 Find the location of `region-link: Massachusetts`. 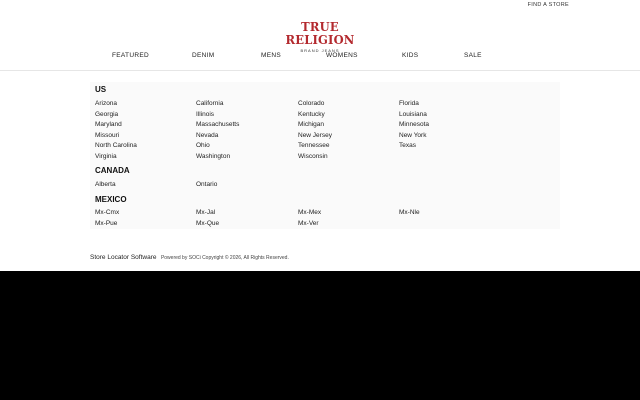

region-link: Massachusetts is located at coordinates (217, 124).